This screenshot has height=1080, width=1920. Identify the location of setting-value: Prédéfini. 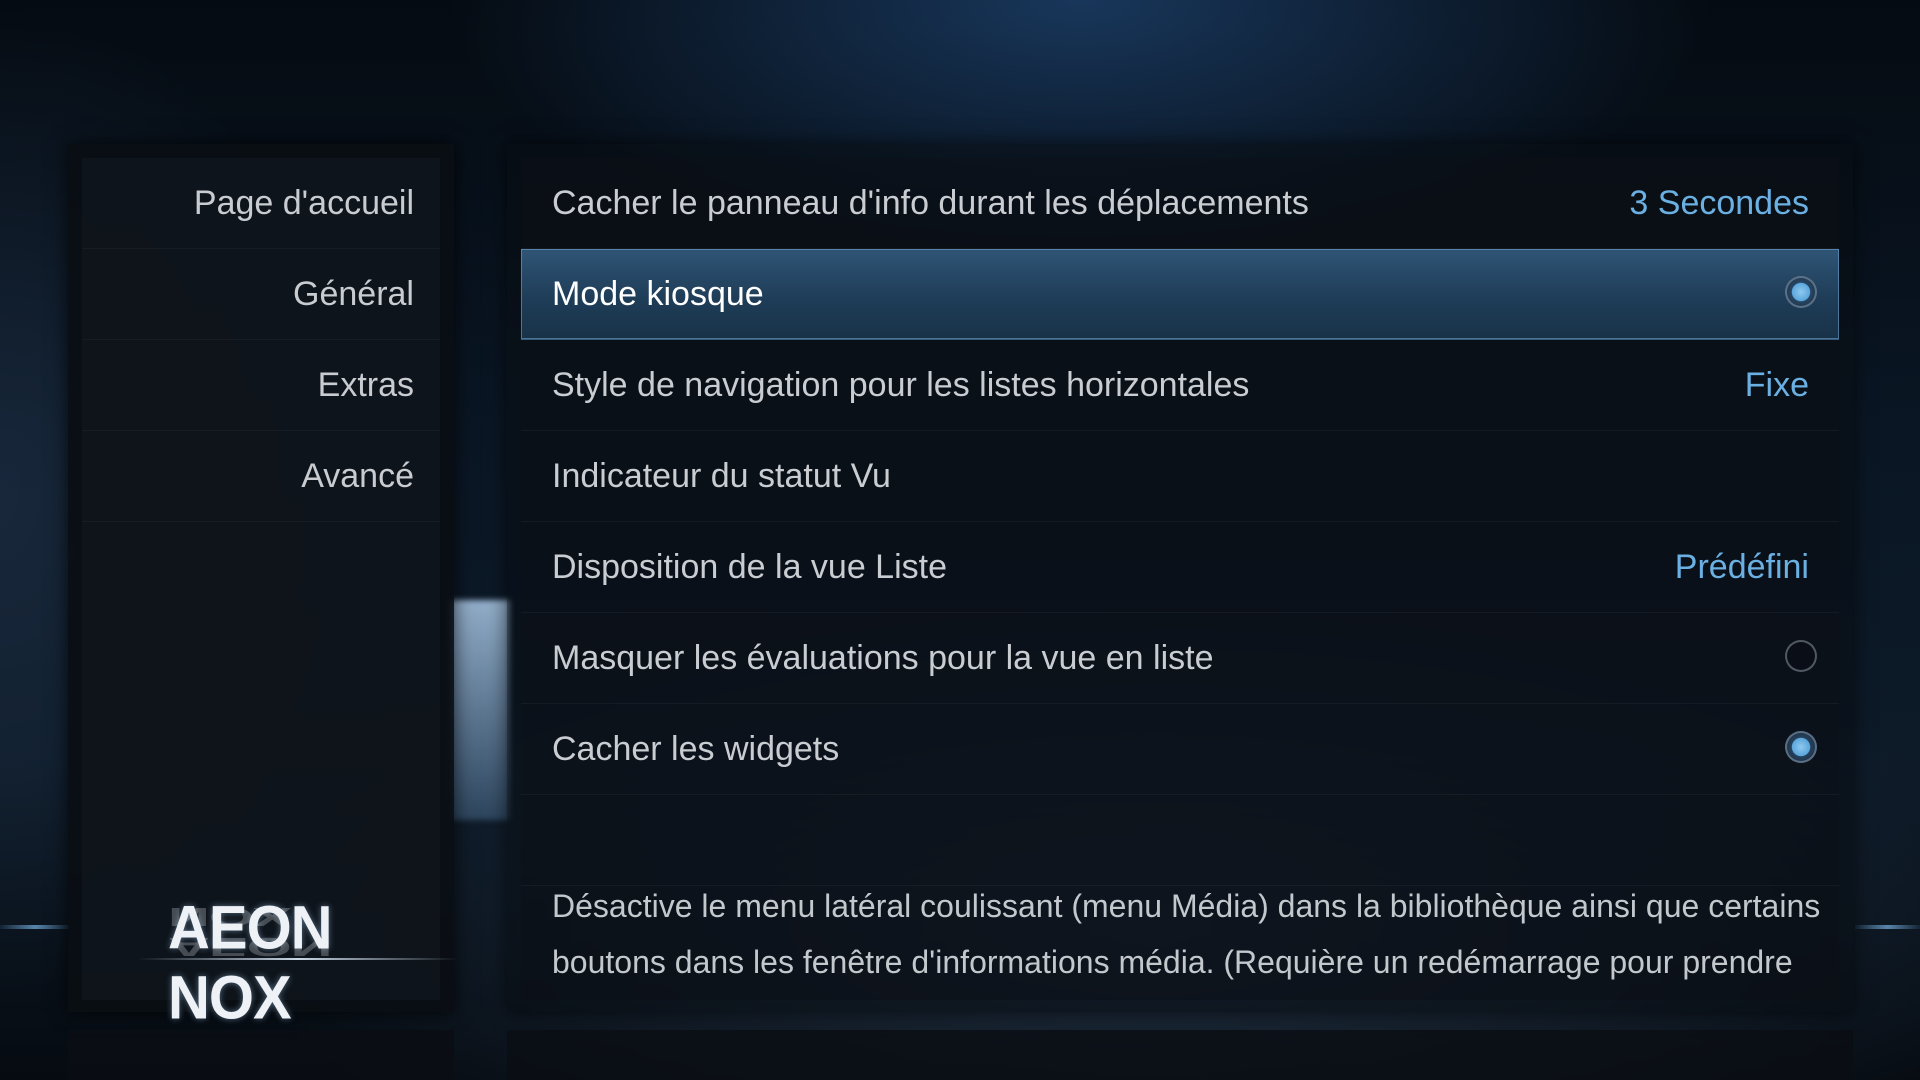
(1741, 567).